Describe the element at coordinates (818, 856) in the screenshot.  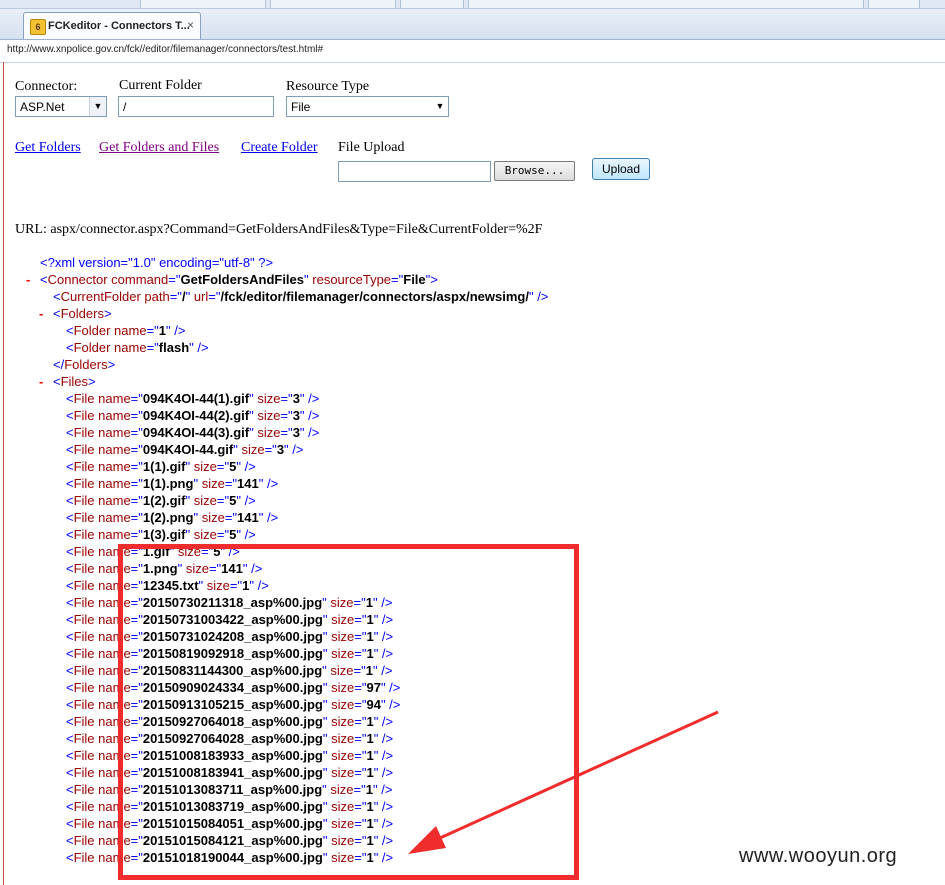
I see `watermark: www.wooyun.org` at that location.